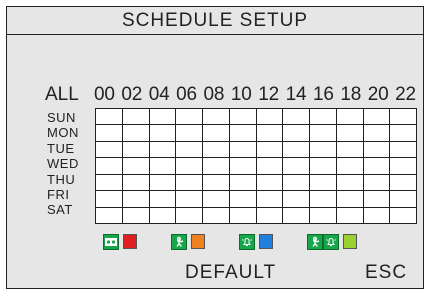 The width and height of the screenshot is (431, 295). Describe the element at coordinates (120, 242) in the screenshot. I see `legend-record` at that location.